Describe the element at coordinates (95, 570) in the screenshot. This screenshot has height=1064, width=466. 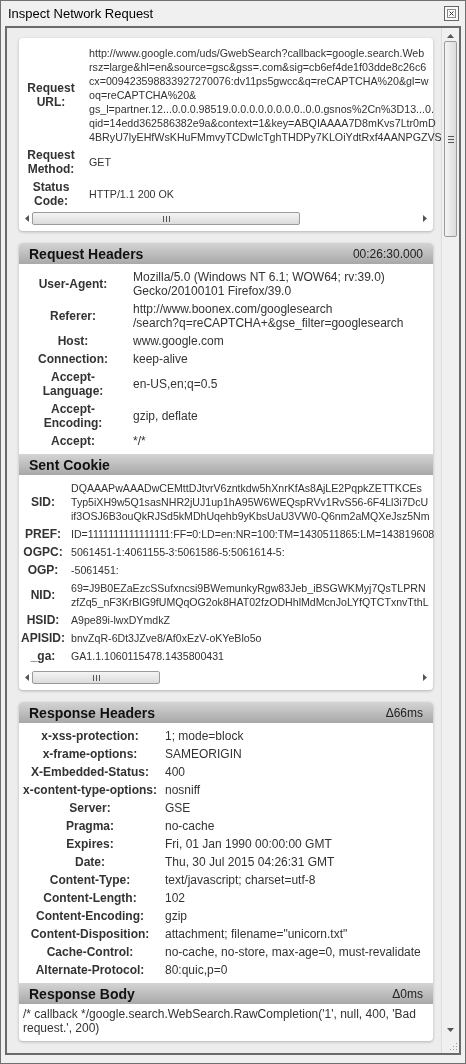
I see `field-value: -5061451:` at that location.